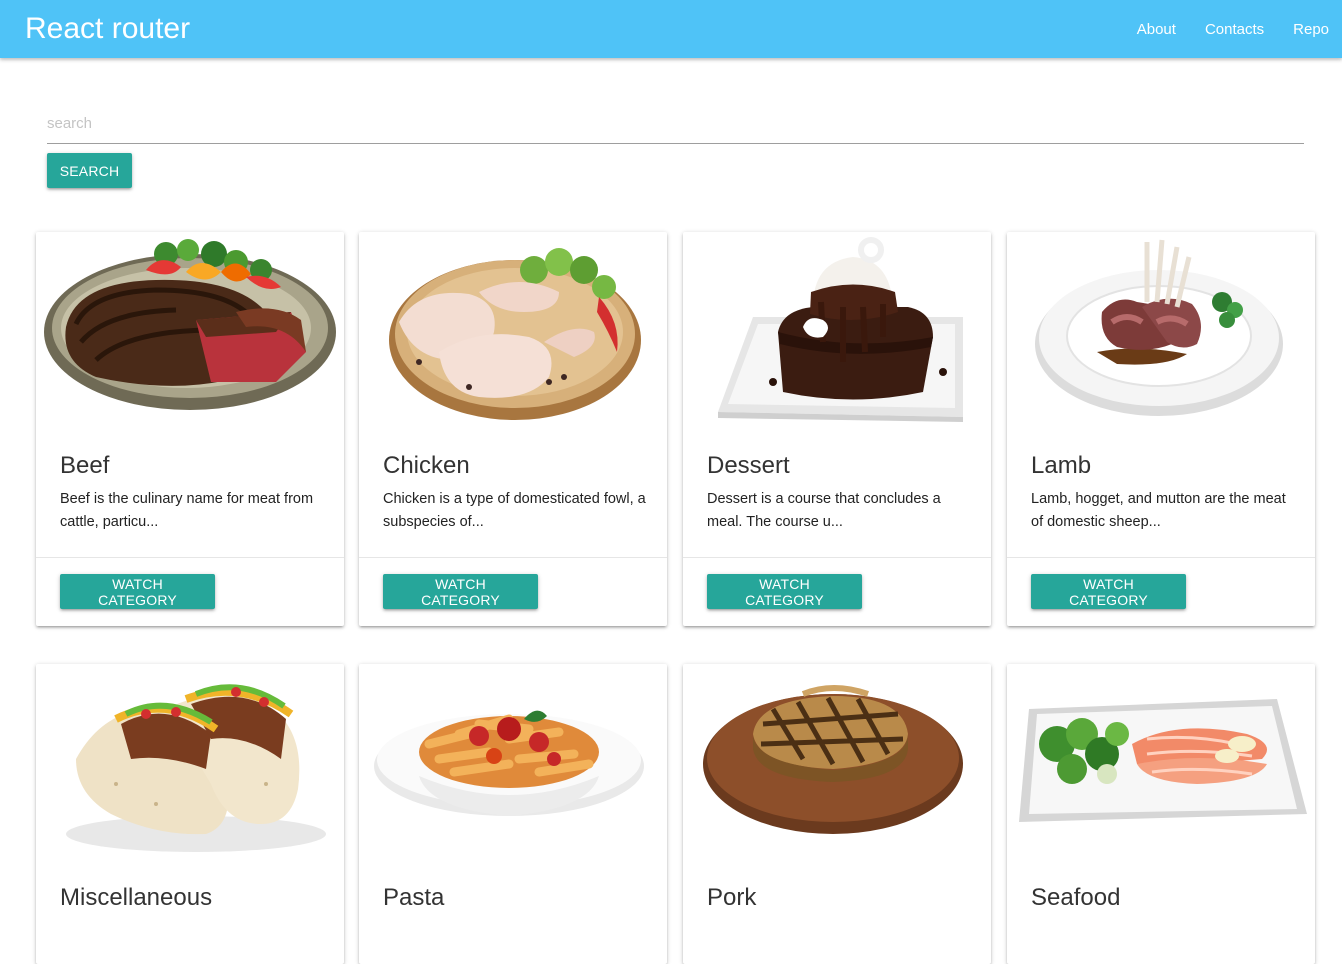 Image resolution: width=1342 pixels, height=964 pixels. I want to click on card-title: Chicken, so click(426, 465).